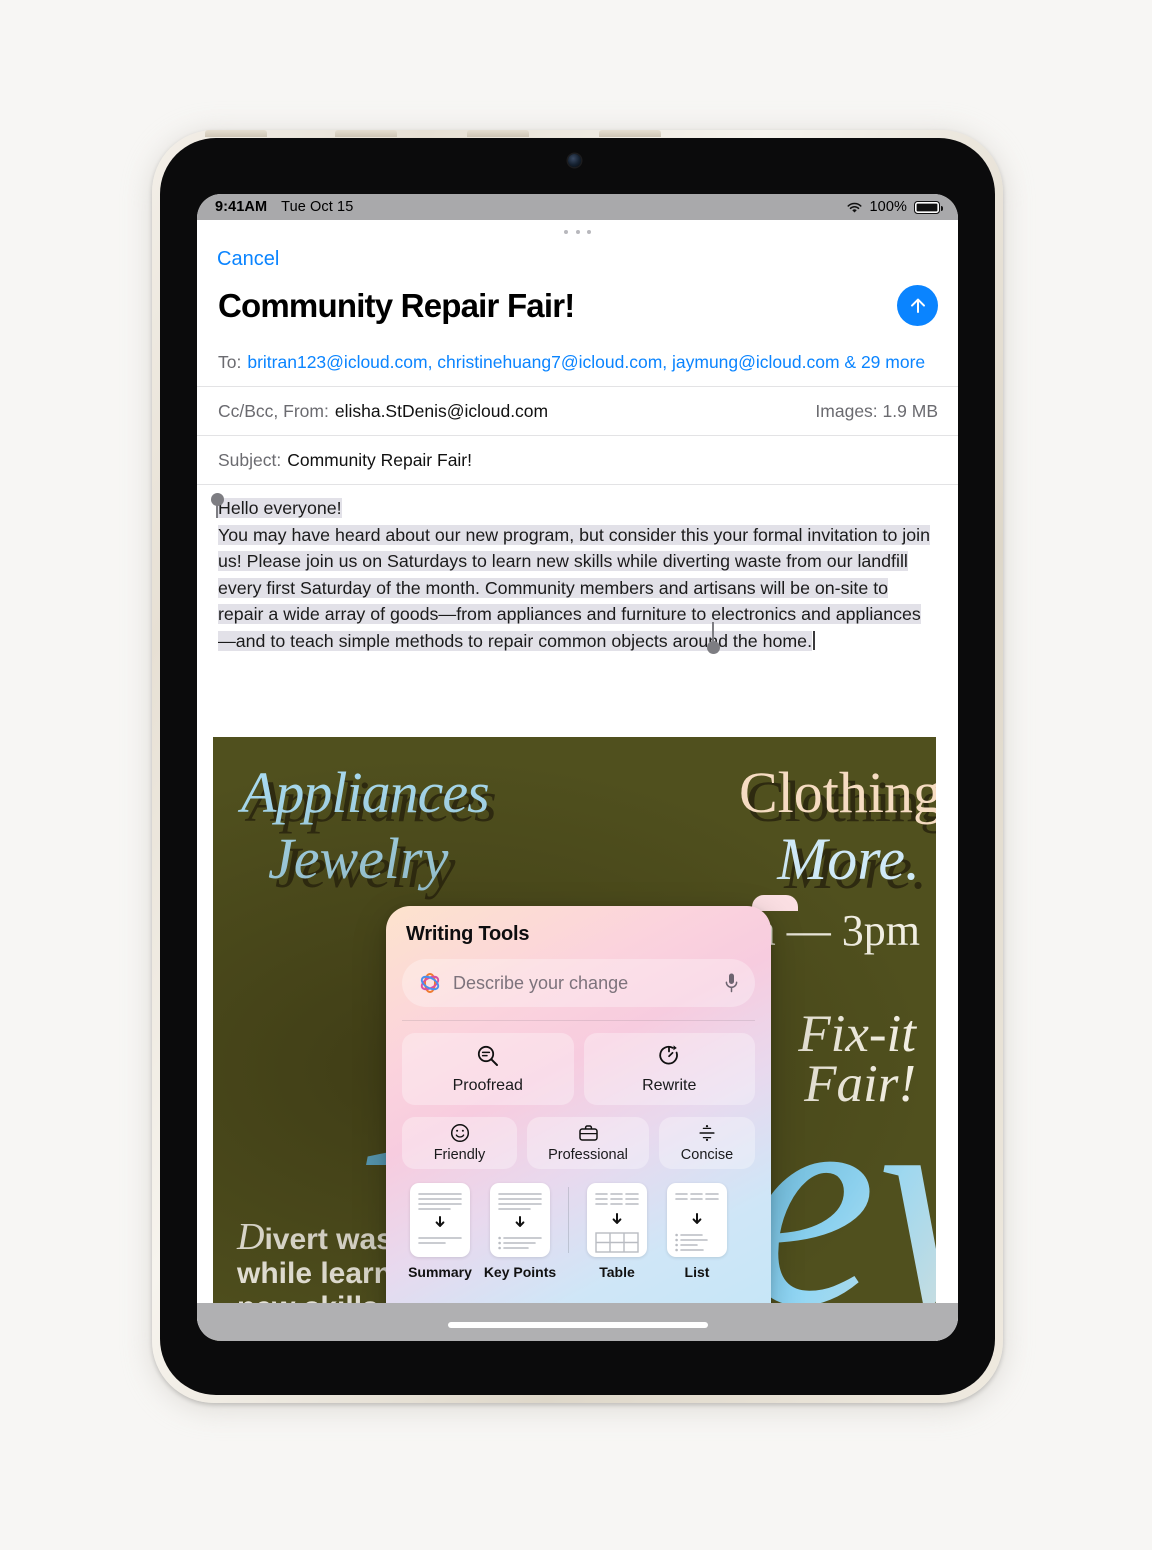 This screenshot has width=1152, height=1550. What do you see at coordinates (273, 411) in the screenshot?
I see `ccbcc-from-label: Cc/Bcc, From:` at bounding box center [273, 411].